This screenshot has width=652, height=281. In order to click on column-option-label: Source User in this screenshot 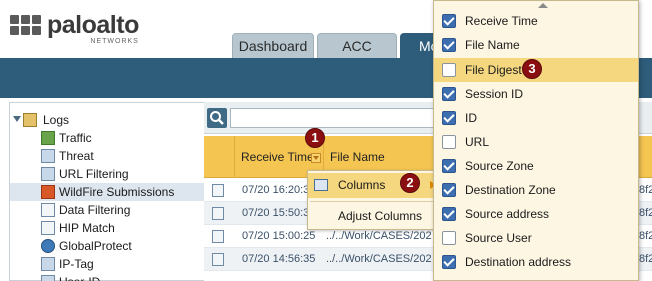, I will do `click(498, 238)`.